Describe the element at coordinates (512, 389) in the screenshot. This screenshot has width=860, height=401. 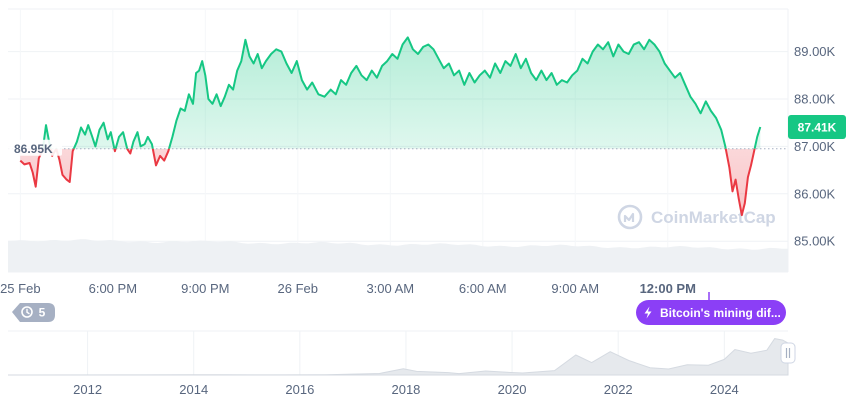
I see `overview-tick-label: 2020` at that location.